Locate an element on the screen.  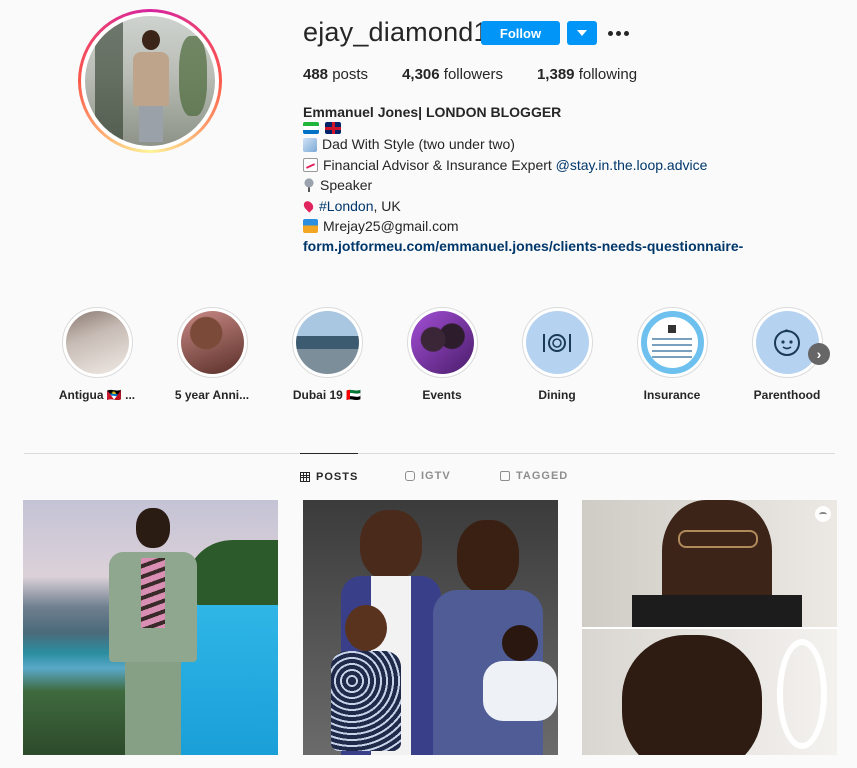
chevron-down-icon is located at coordinates (582, 33).